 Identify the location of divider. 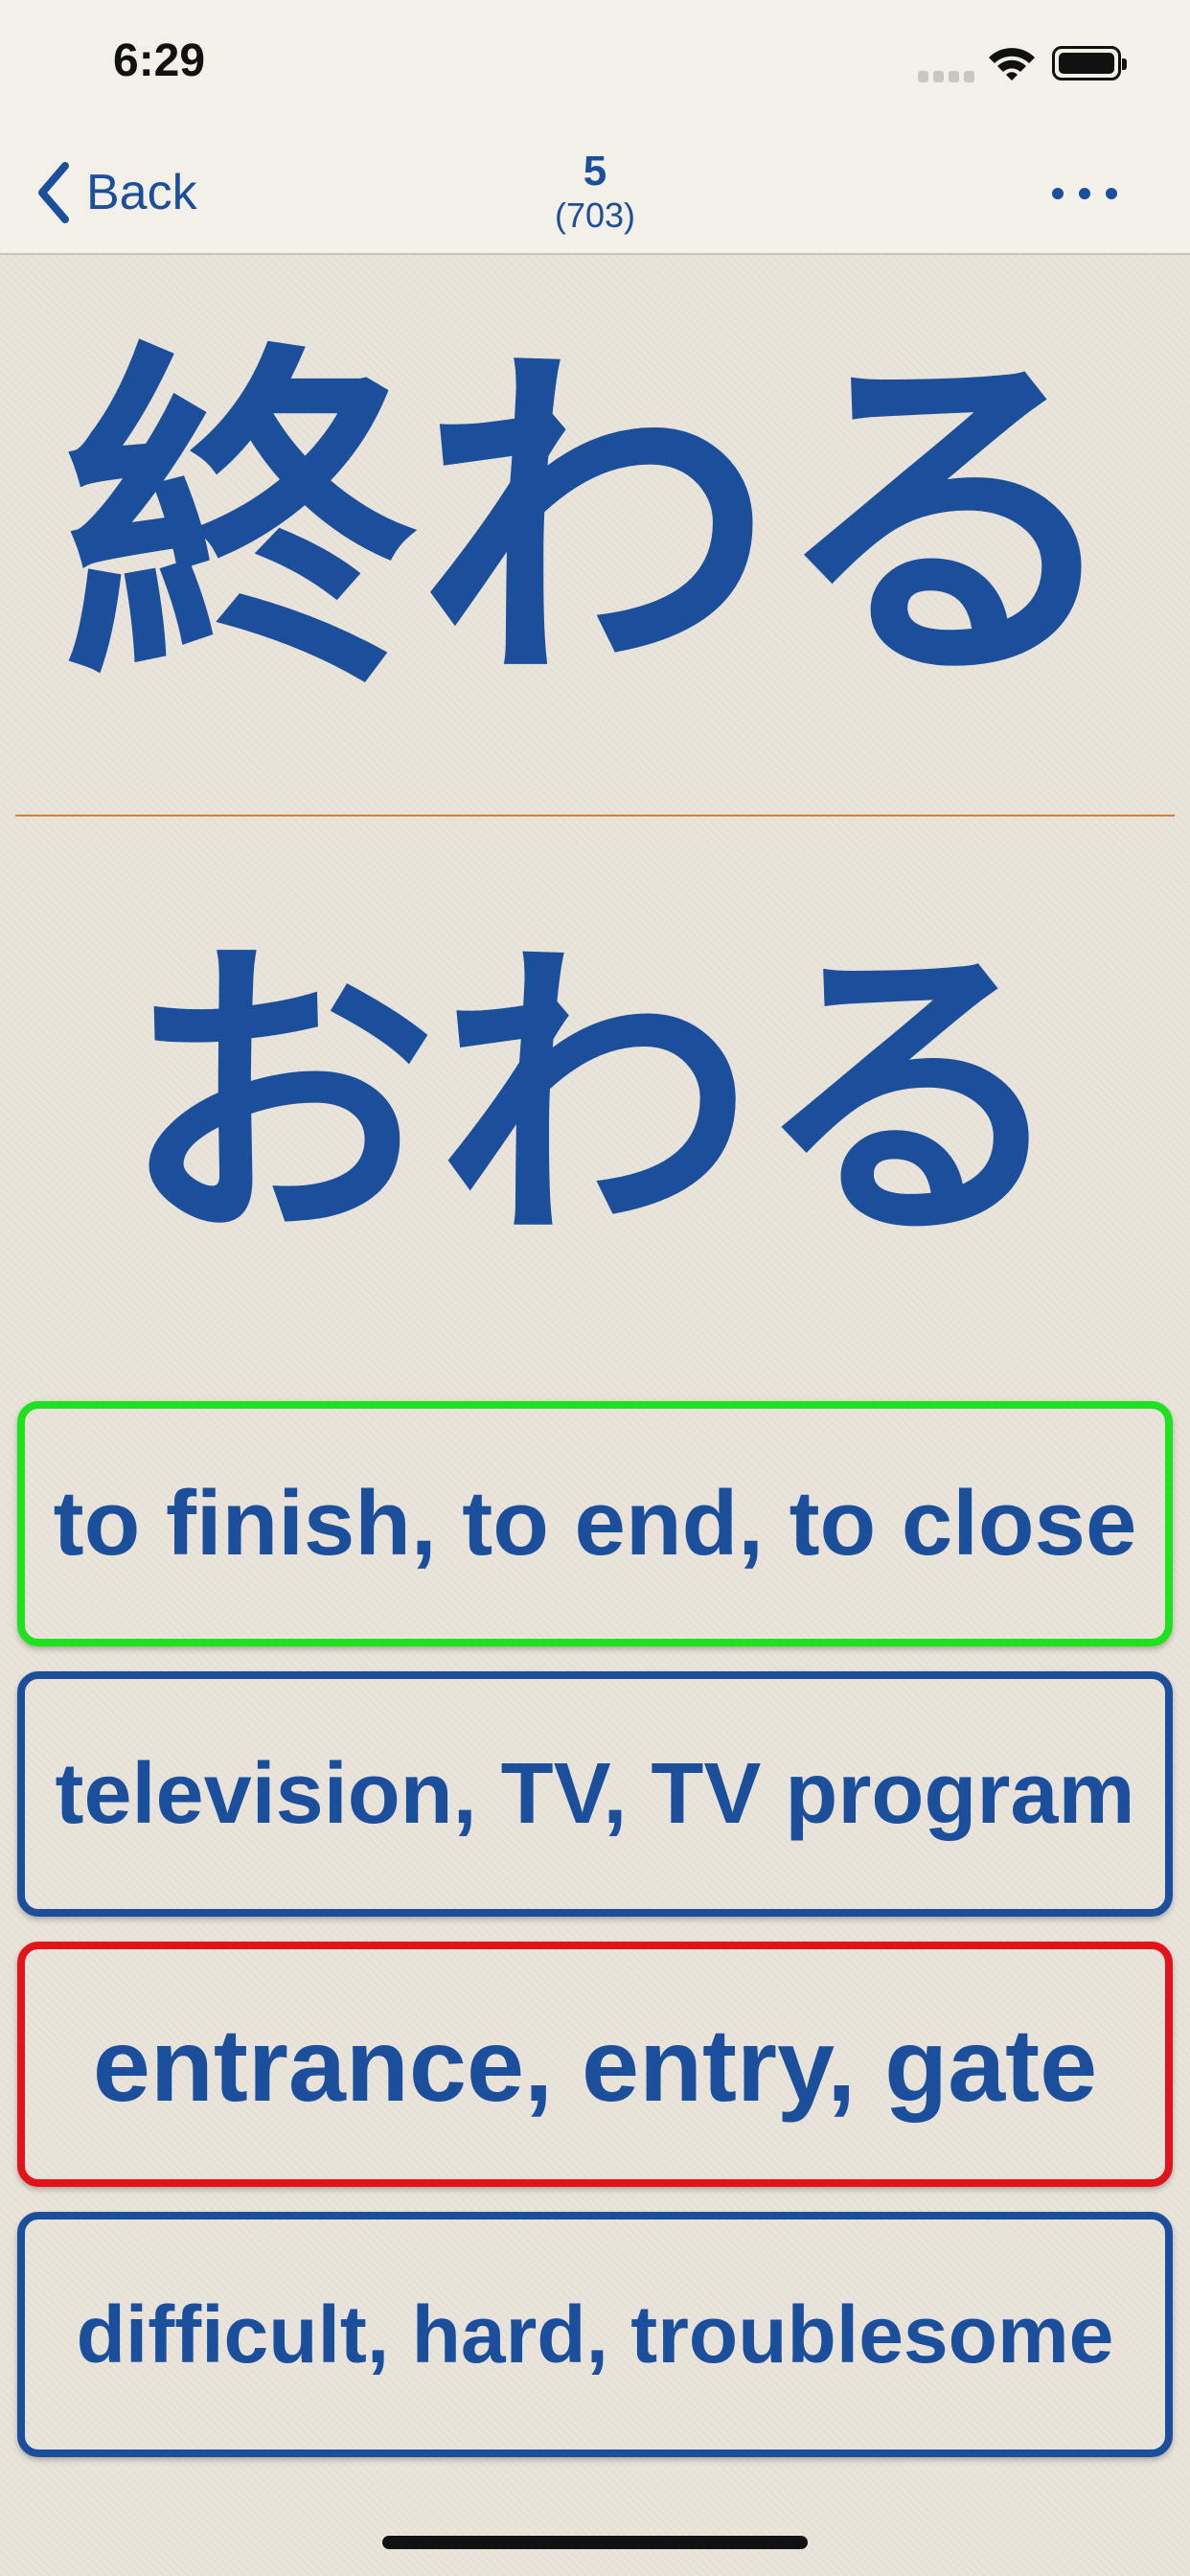
(595, 815).